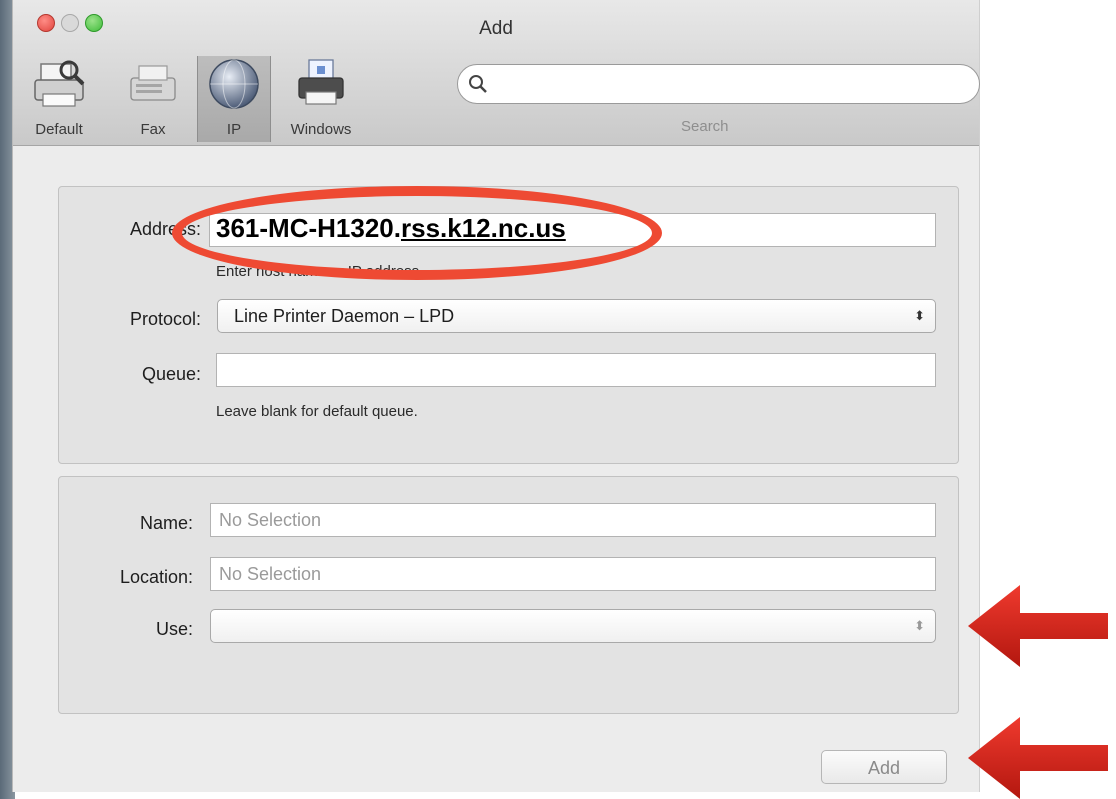  Describe the element at coordinates (153, 129) in the screenshot. I see `toolbar-fax-label: Fax` at that location.